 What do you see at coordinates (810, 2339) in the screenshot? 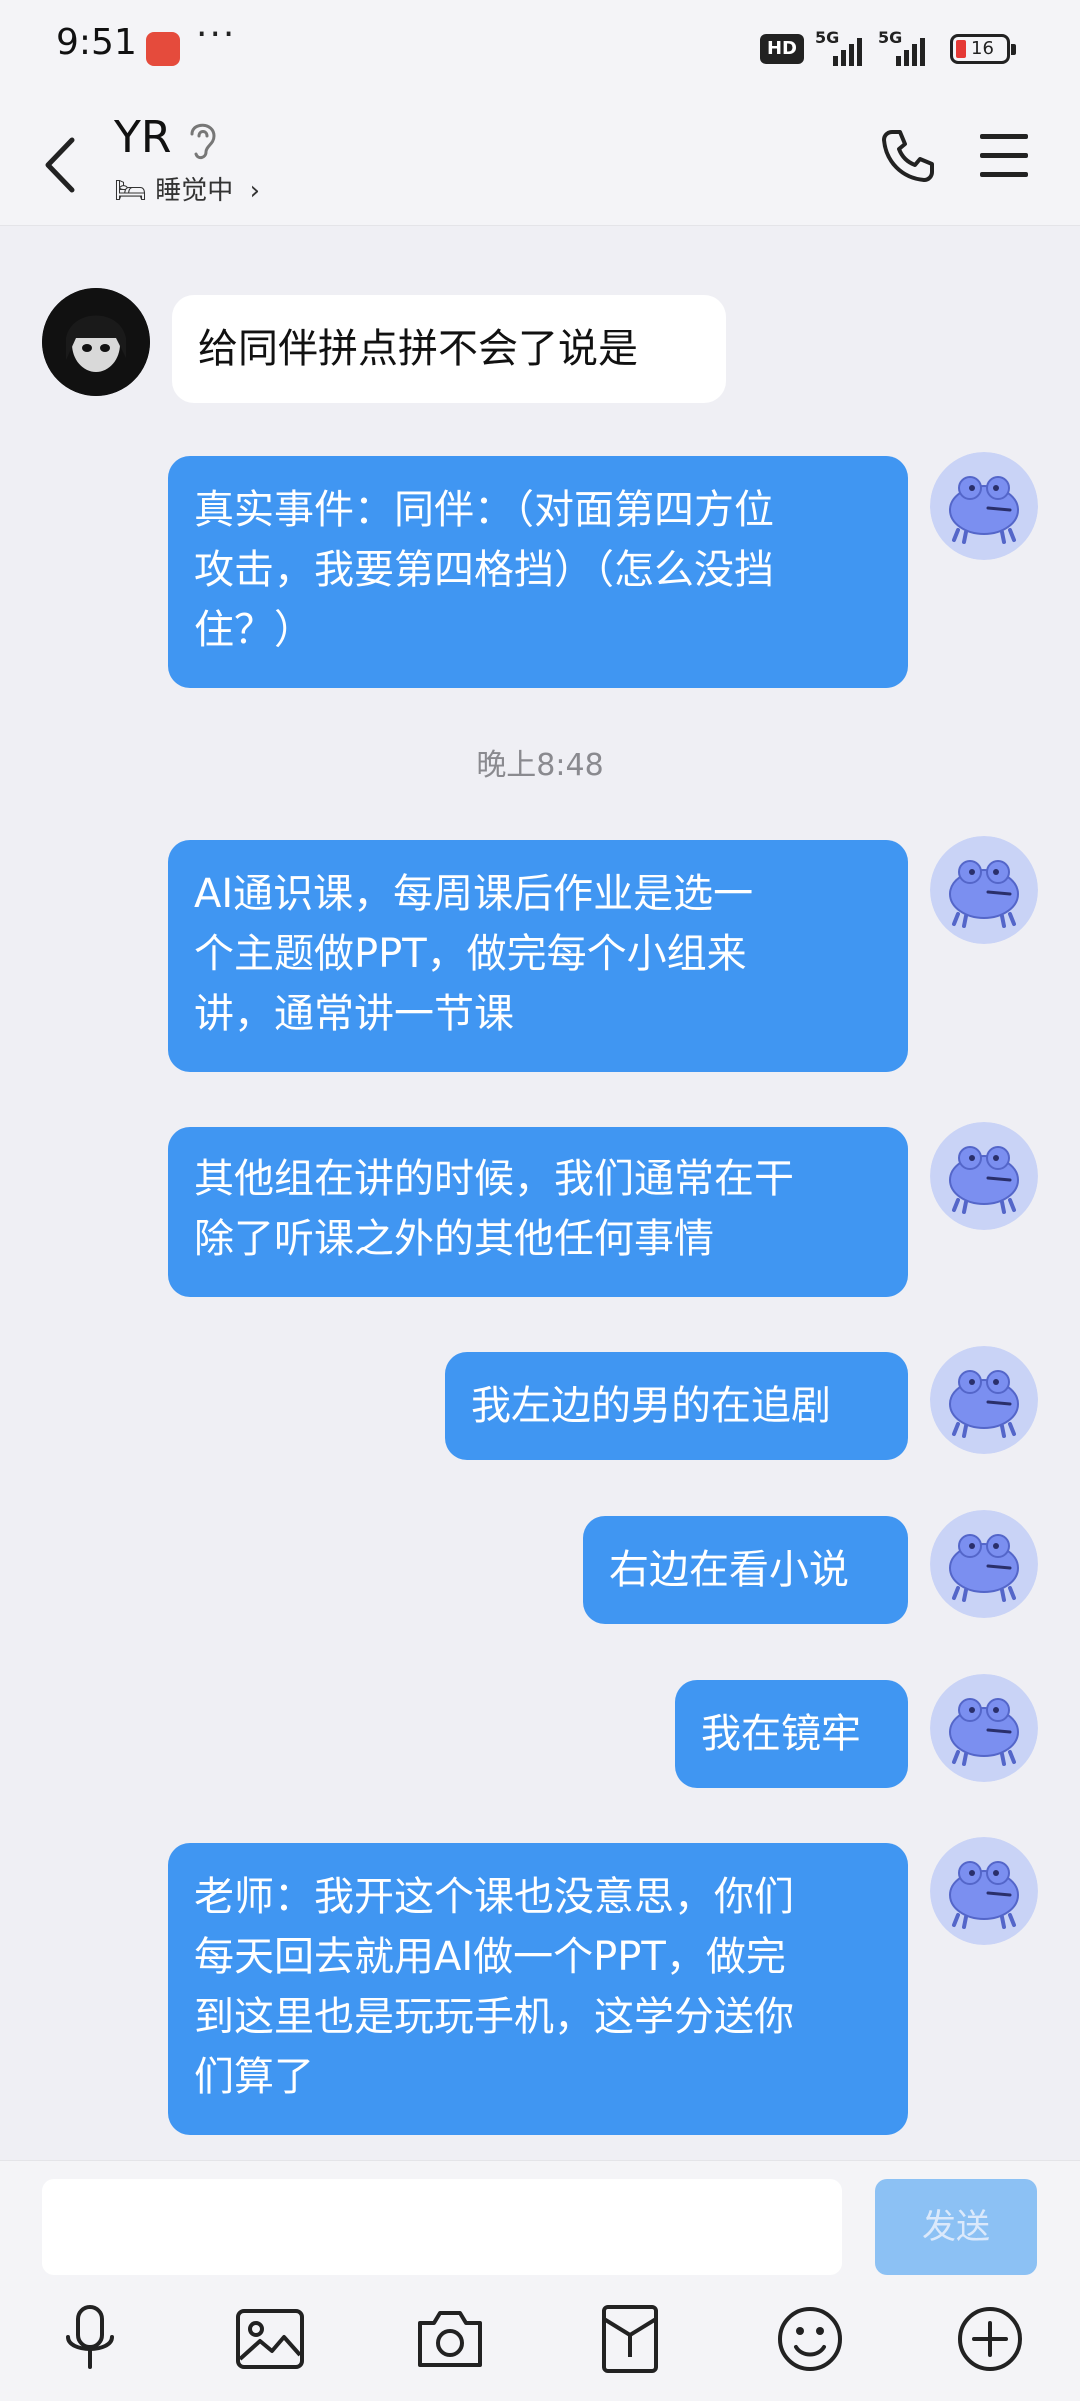
I see `emoji-icon` at bounding box center [810, 2339].